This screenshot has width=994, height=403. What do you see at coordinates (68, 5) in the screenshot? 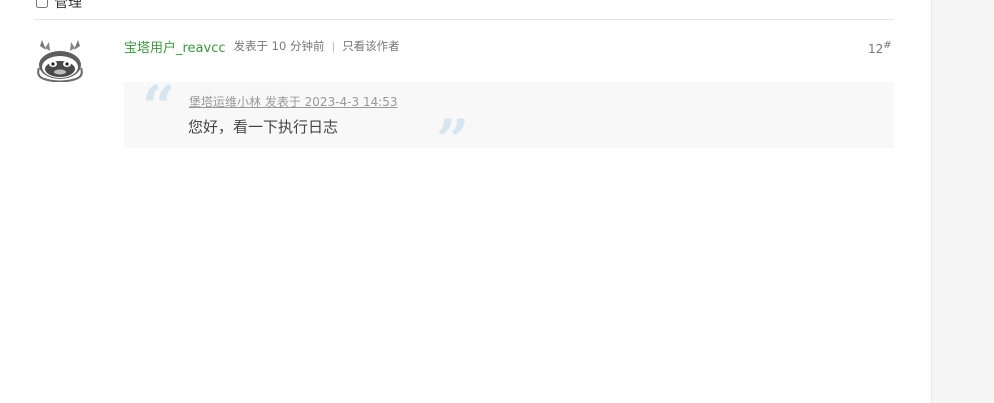
I see `manage-label: 管理` at bounding box center [68, 5].